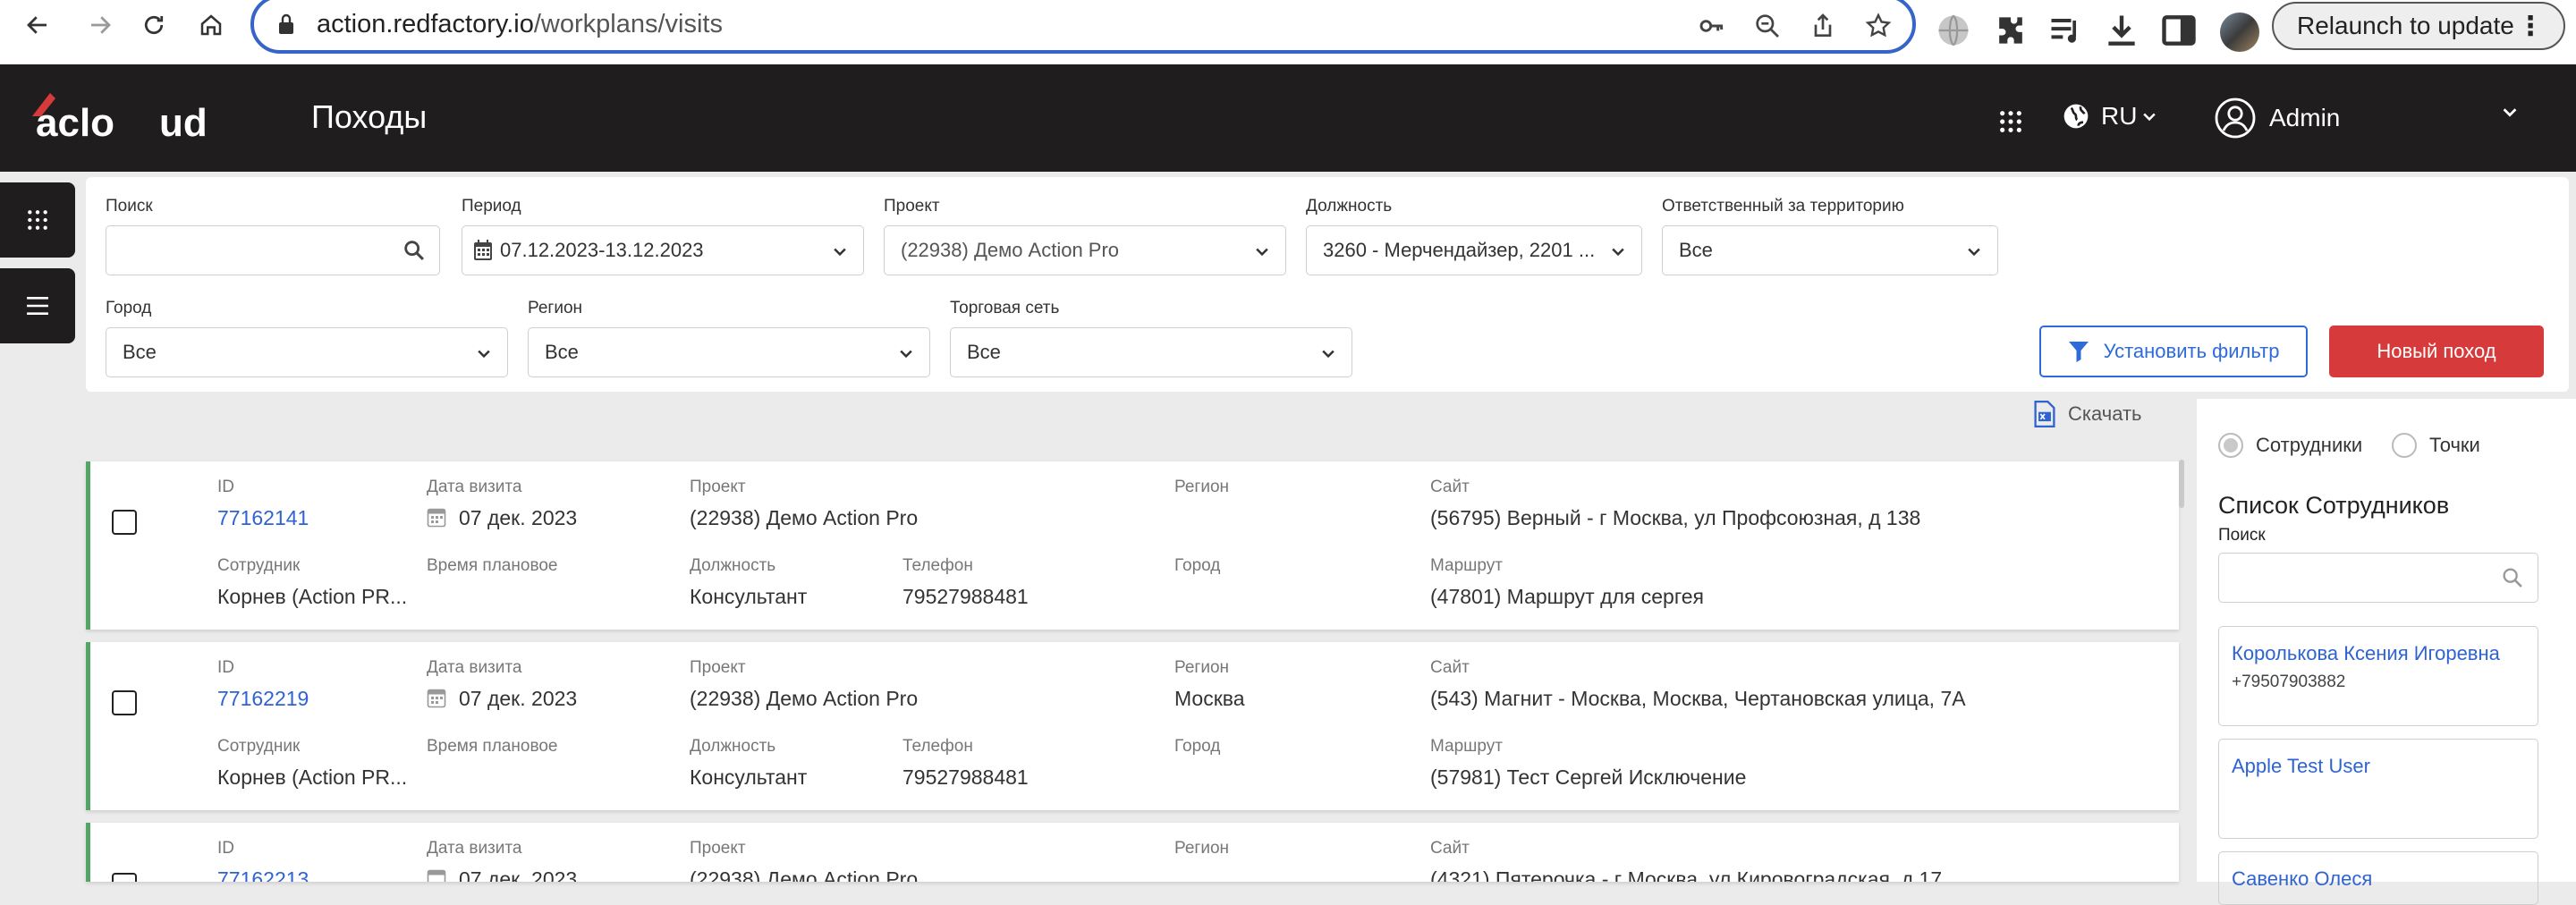  What do you see at coordinates (2378, 653) in the screenshot?
I see `employee-name: Королькова Ксения Игоревна` at bounding box center [2378, 653].